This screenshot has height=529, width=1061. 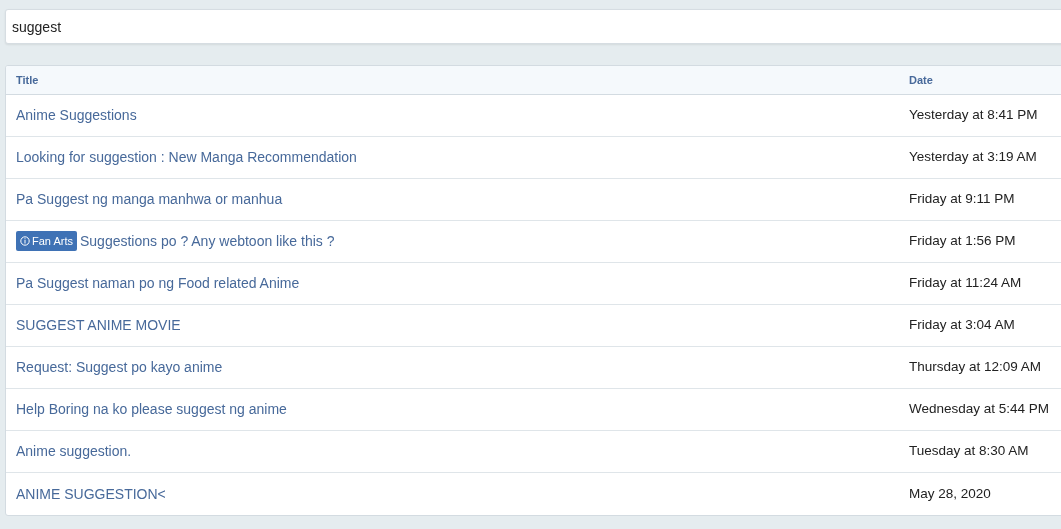 I want to click on column-header: Date, so click(x=921, y=79).